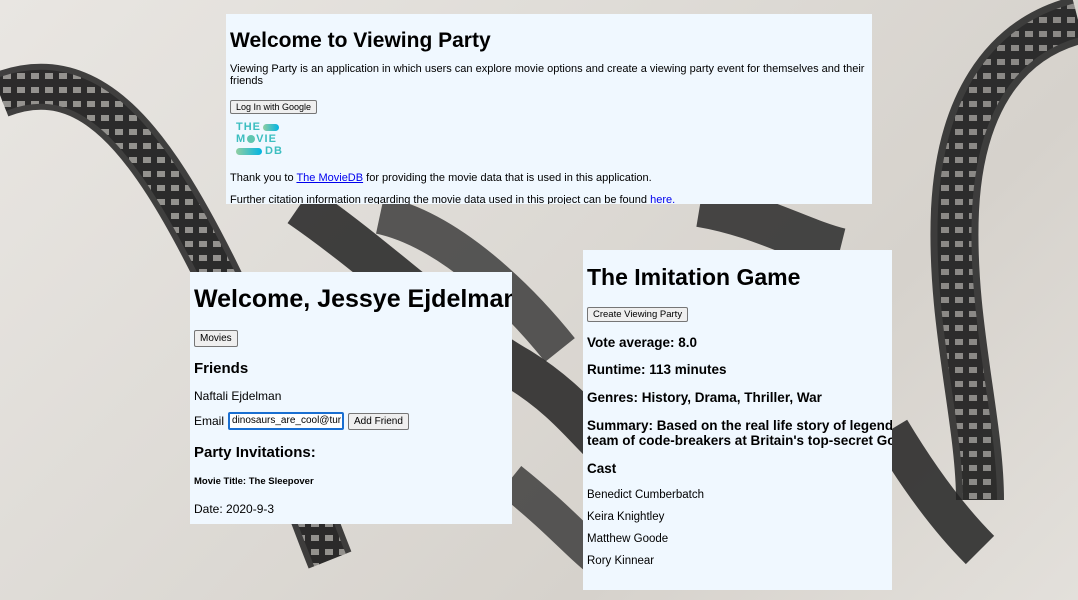 Image resolution: width=1078 pixels, height=600 pixels. Describe the element at coordinates (662, 199) in the screenshot. I see `citation-link: here.` at that location.